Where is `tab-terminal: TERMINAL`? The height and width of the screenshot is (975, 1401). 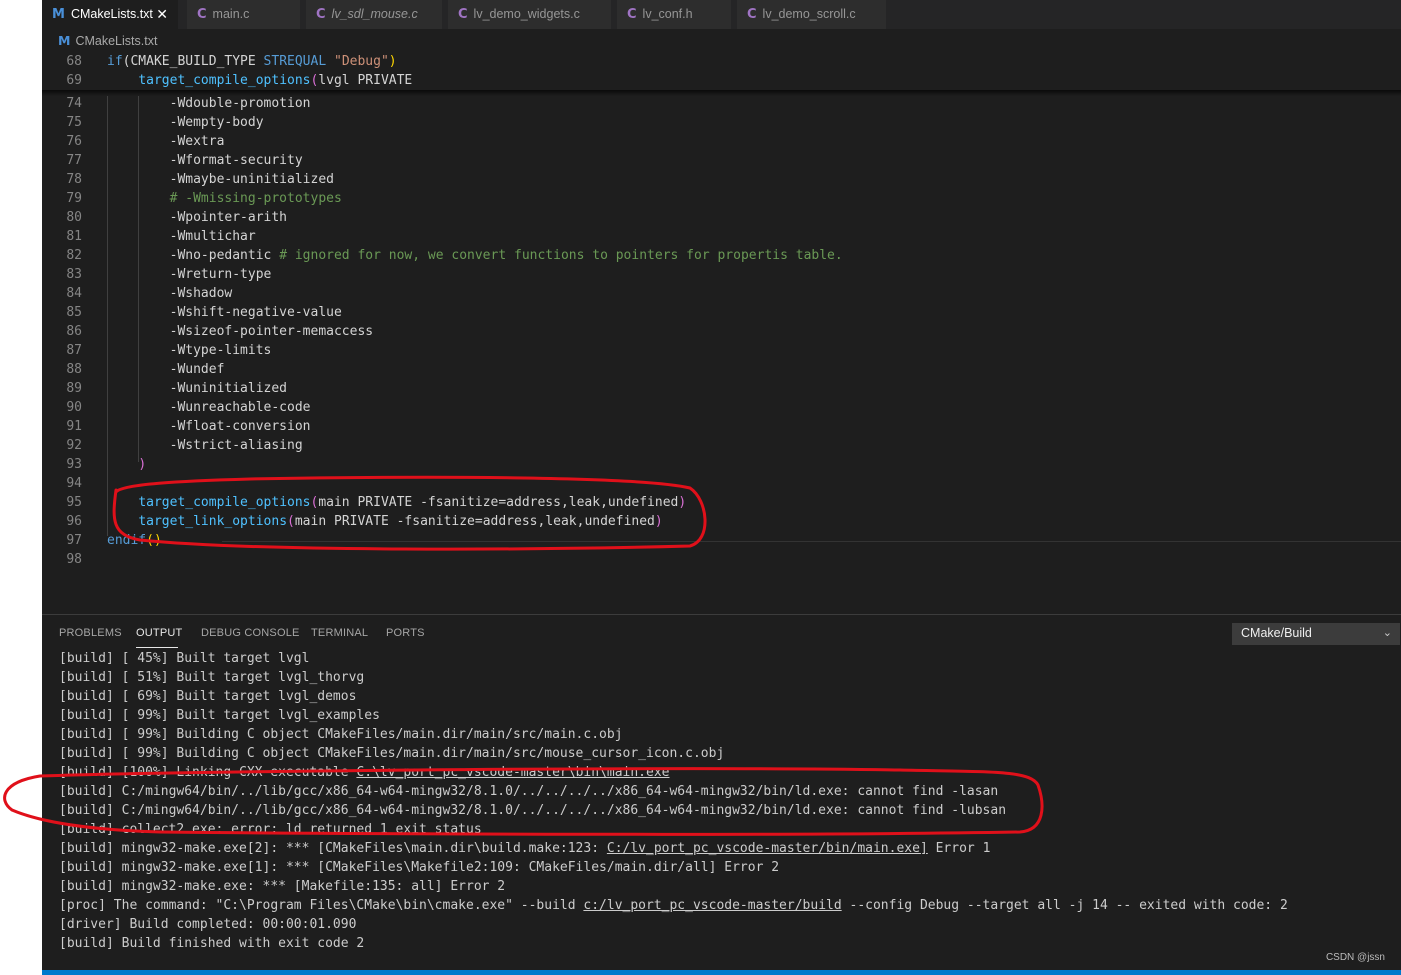 tab-terminal: TERMINAL is located at coordinates (339, 633).